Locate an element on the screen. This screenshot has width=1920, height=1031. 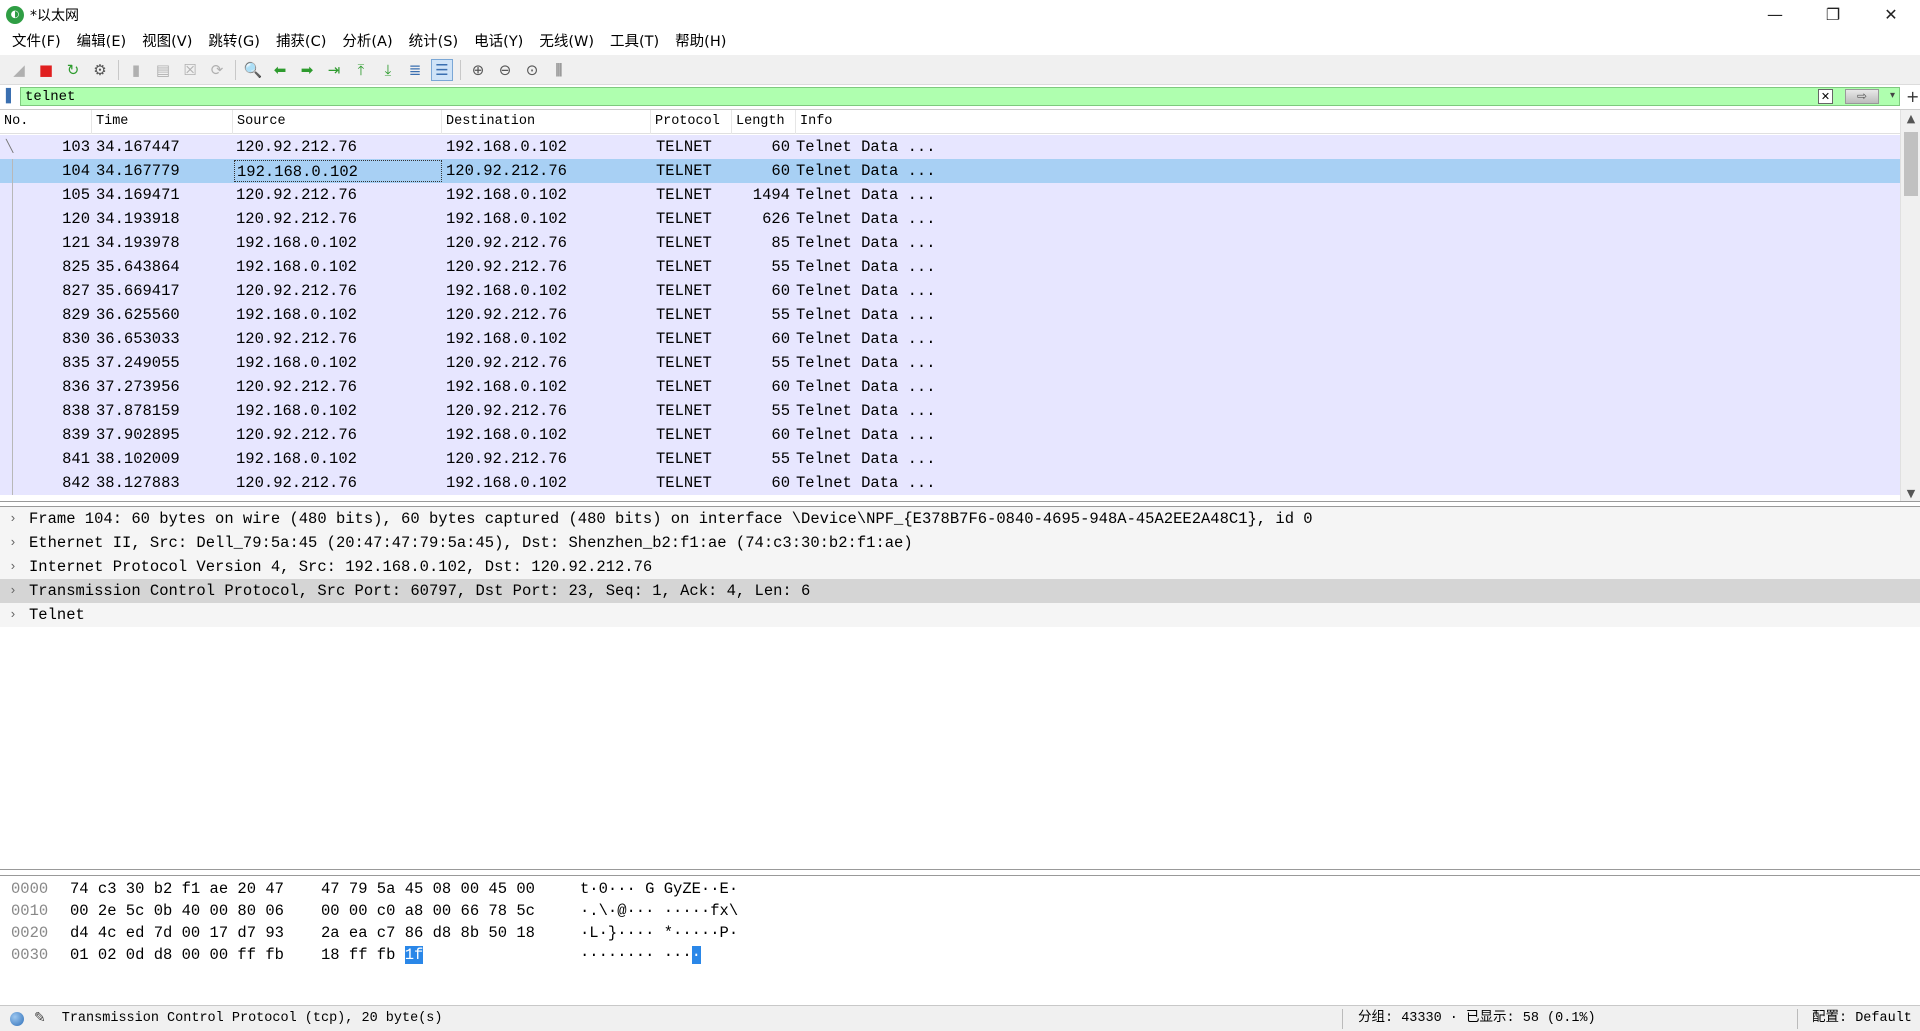
column-header-info: Info is located at coordinates (1348, 122).